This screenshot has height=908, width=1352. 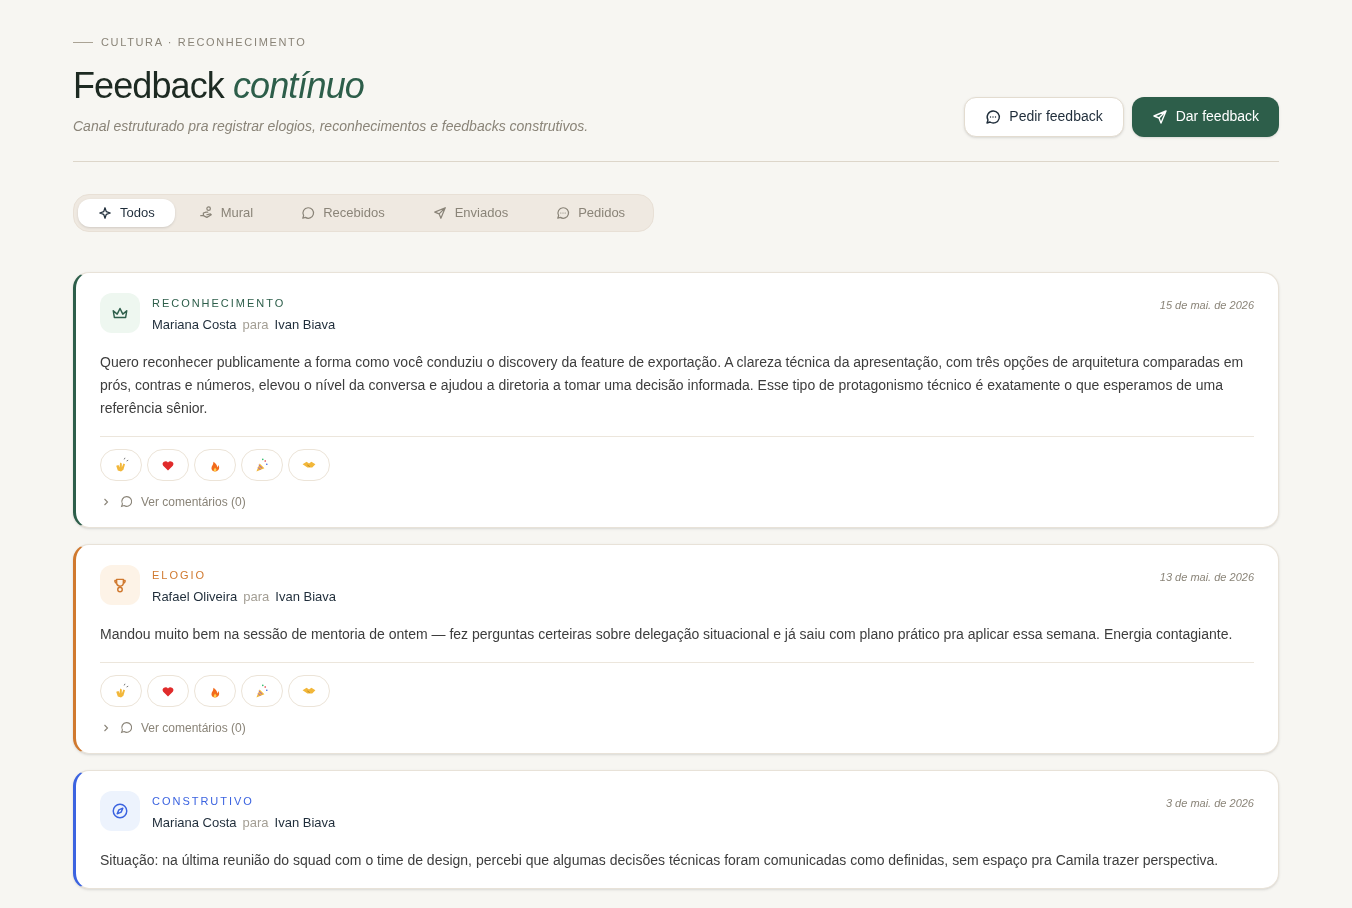 What do you see at coordinates (1206, 305) in the screenshot?
I see `feedback-date: 15 de mai. de 2026` at bounding box center [1206, 305].